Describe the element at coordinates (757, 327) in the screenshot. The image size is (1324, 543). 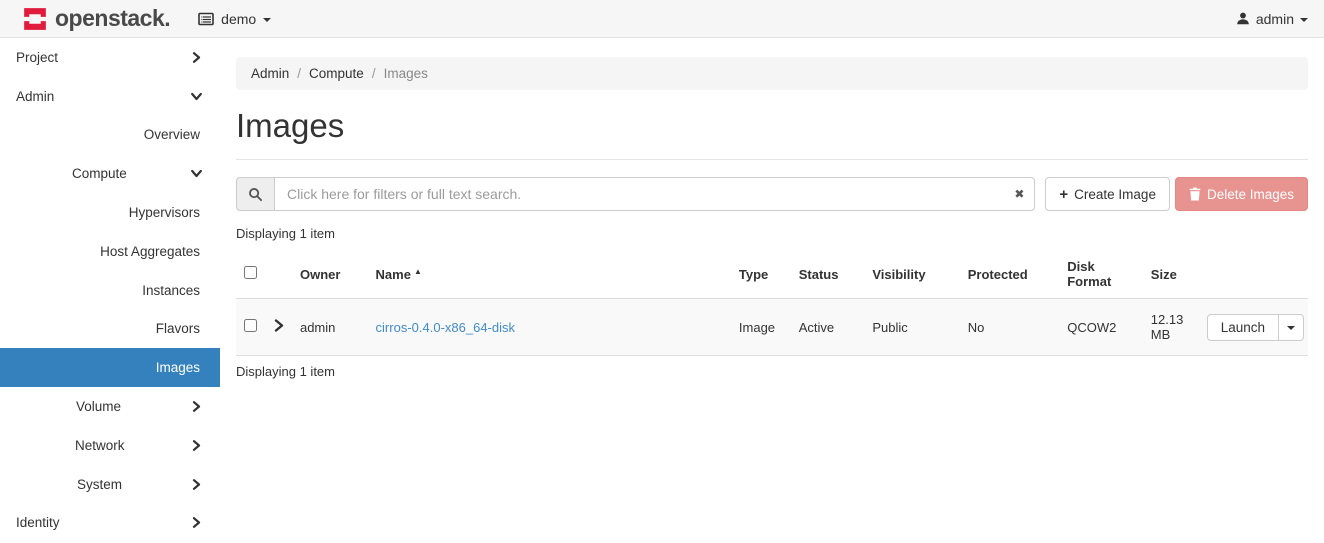
I see `cell-type: Image` at that location.